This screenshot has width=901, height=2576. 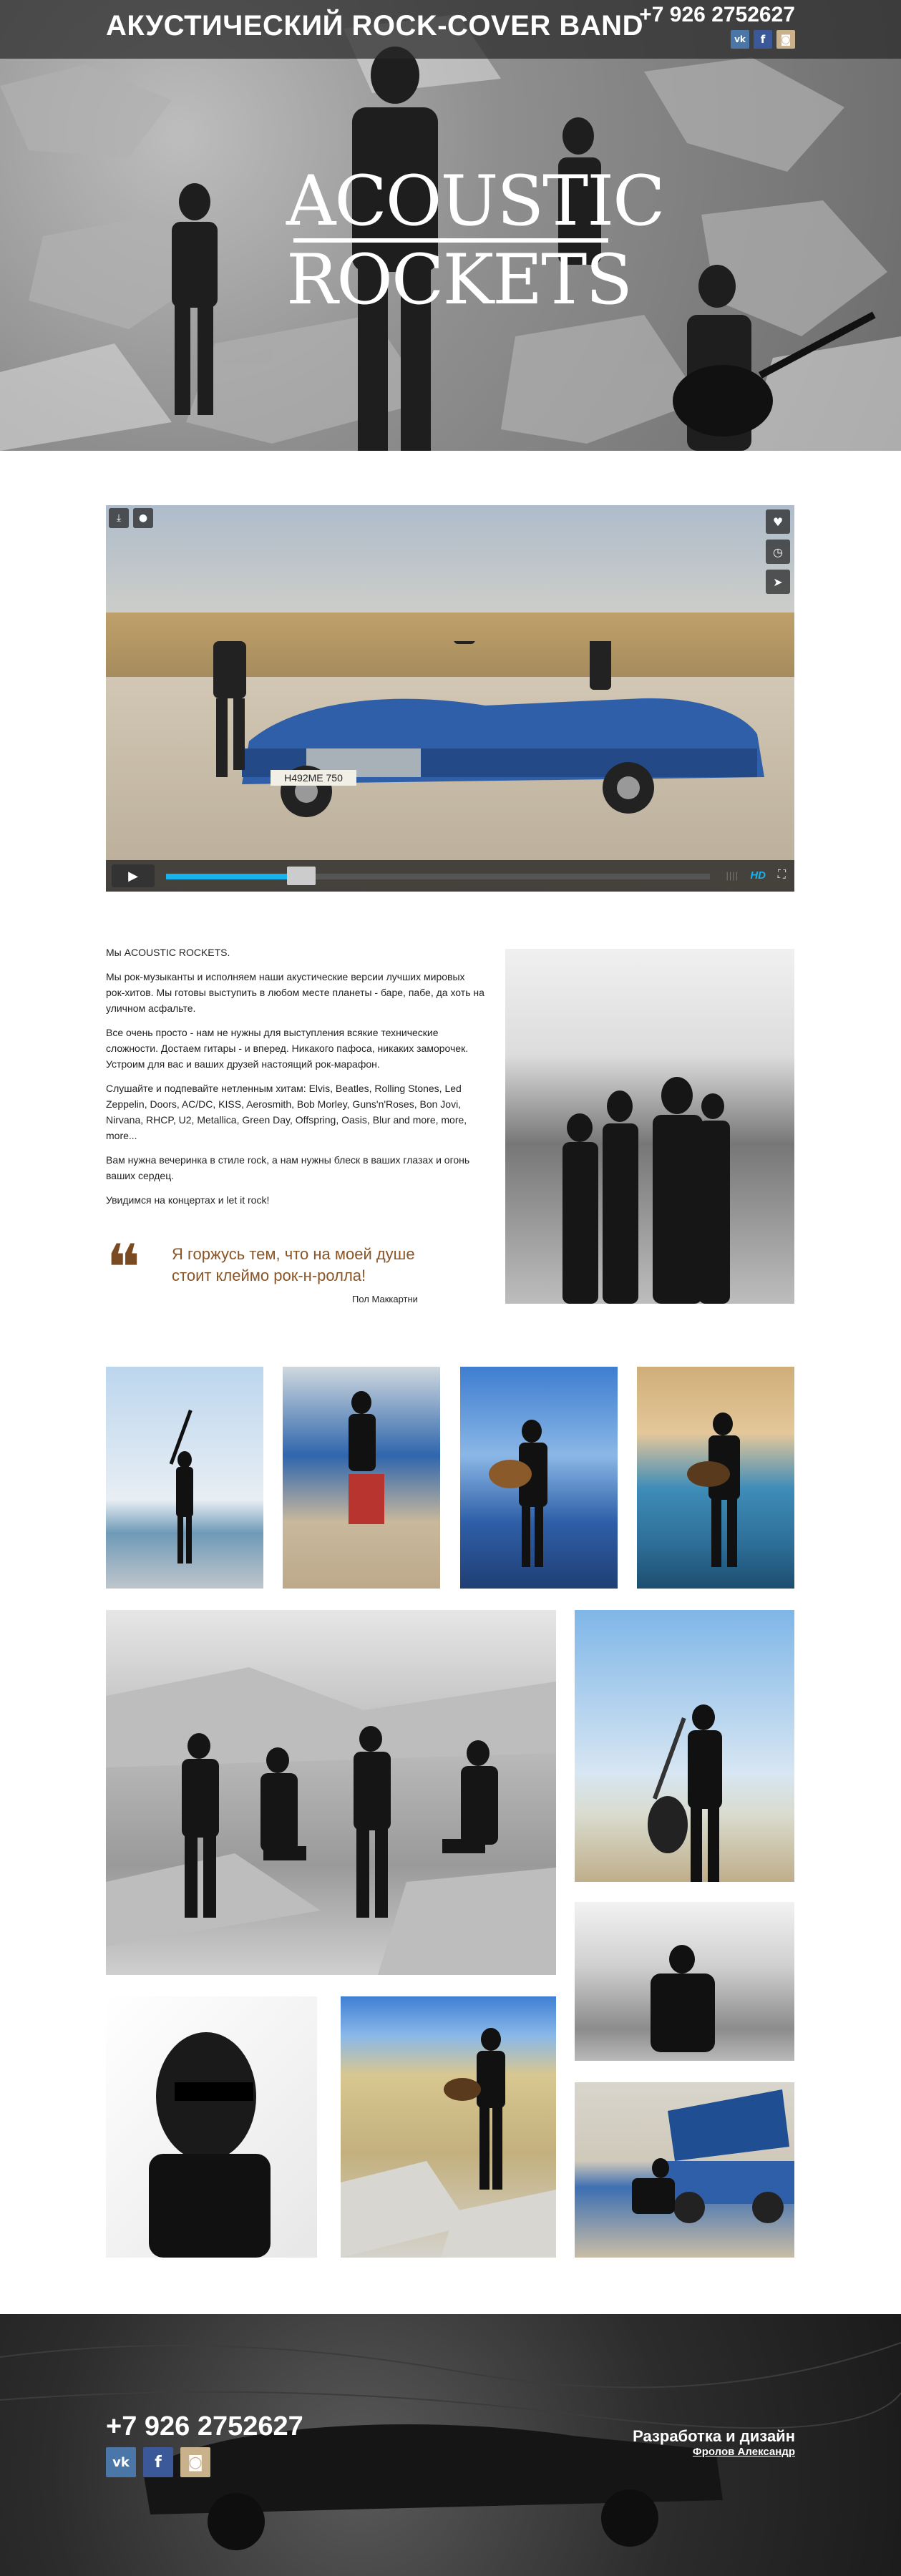 What do you see at coordinates (778, 521) in the screenshot?
I see `heart-icon: ♥` at bounding box center [778, 521].